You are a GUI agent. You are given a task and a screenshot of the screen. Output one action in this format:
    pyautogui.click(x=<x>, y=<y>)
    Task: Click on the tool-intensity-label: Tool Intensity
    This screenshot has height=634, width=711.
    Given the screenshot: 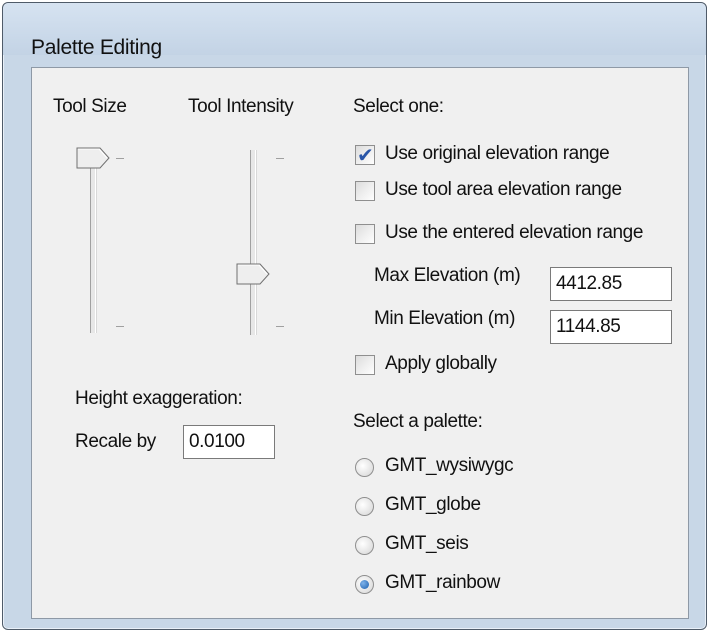 What is the action you would take?
    pyautogui.click(x=241, y=106)
    